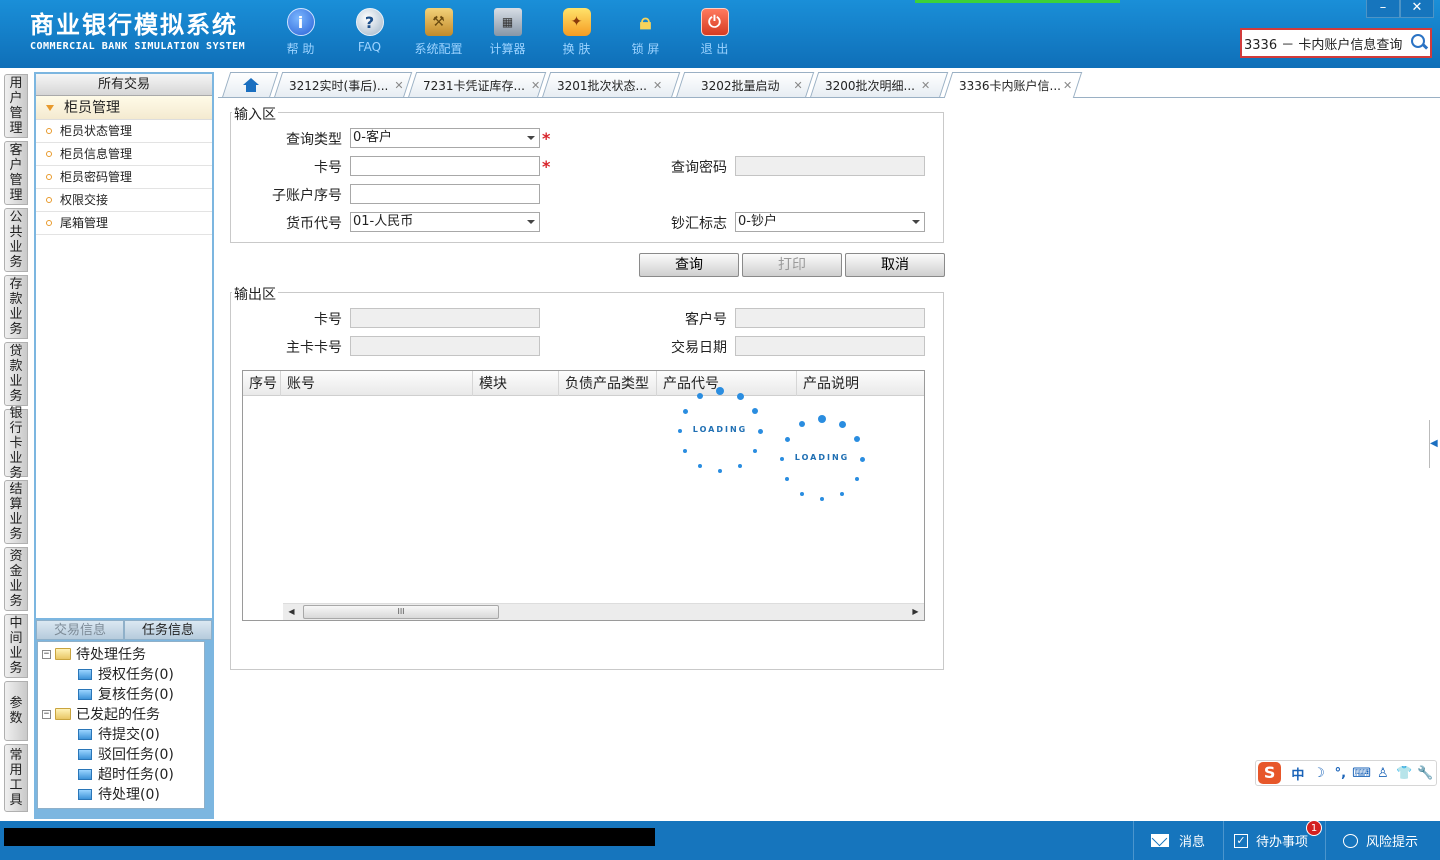  What do you see at coordinates (121, 674) in the screenshot?
I see `tree-node-authorize: 授权任务(0)` at bounding box center [121, 674].